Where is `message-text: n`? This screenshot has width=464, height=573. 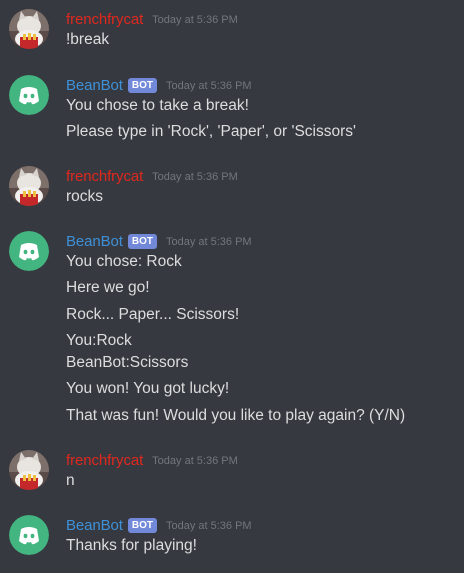
message-text: n is located at coordinates (70, 480).